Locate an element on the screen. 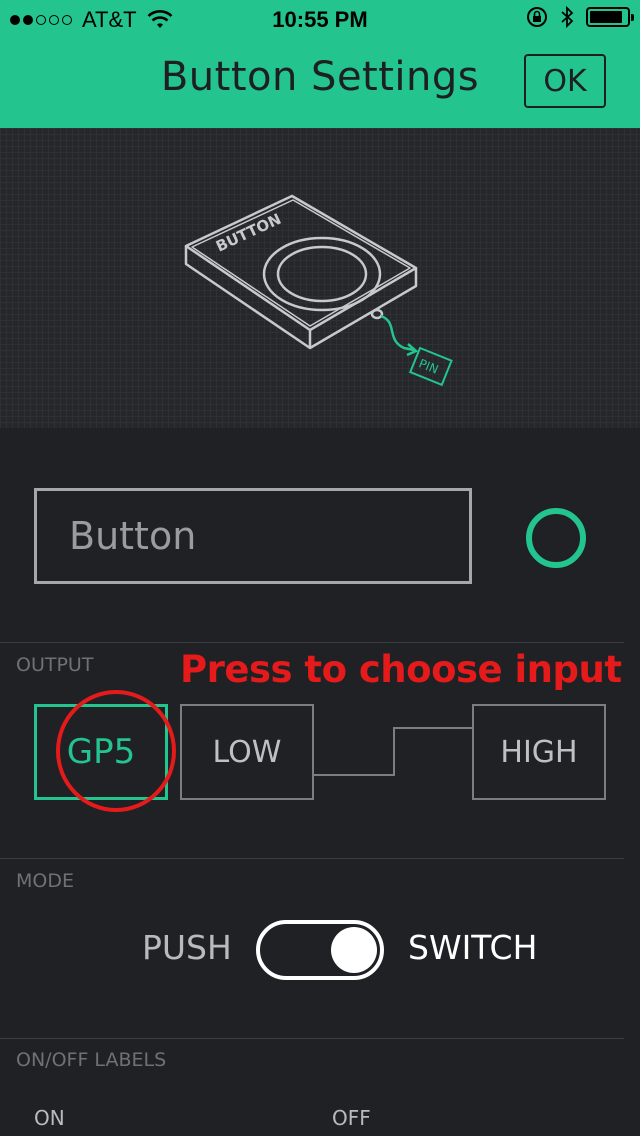  annotation-text: Press to choose input is located at coordinates (401, 669).